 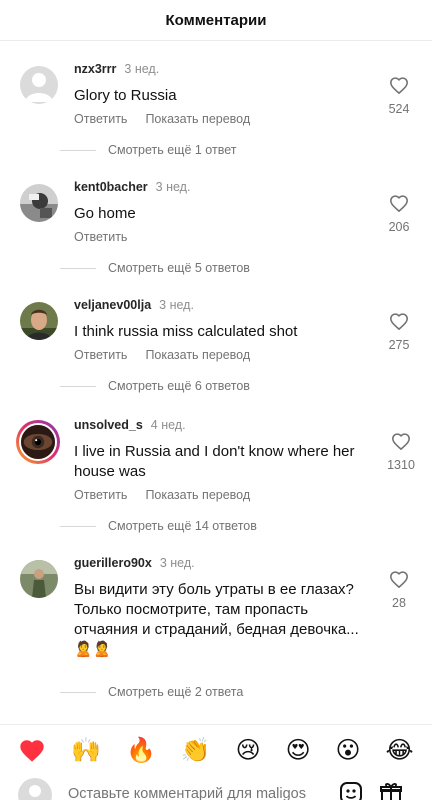 What do you see at coordinates (176, 692) in the screenshot?
I see `view-replies-label: Смотреть ещё 2 ответа` at bounding box center [176, 692].